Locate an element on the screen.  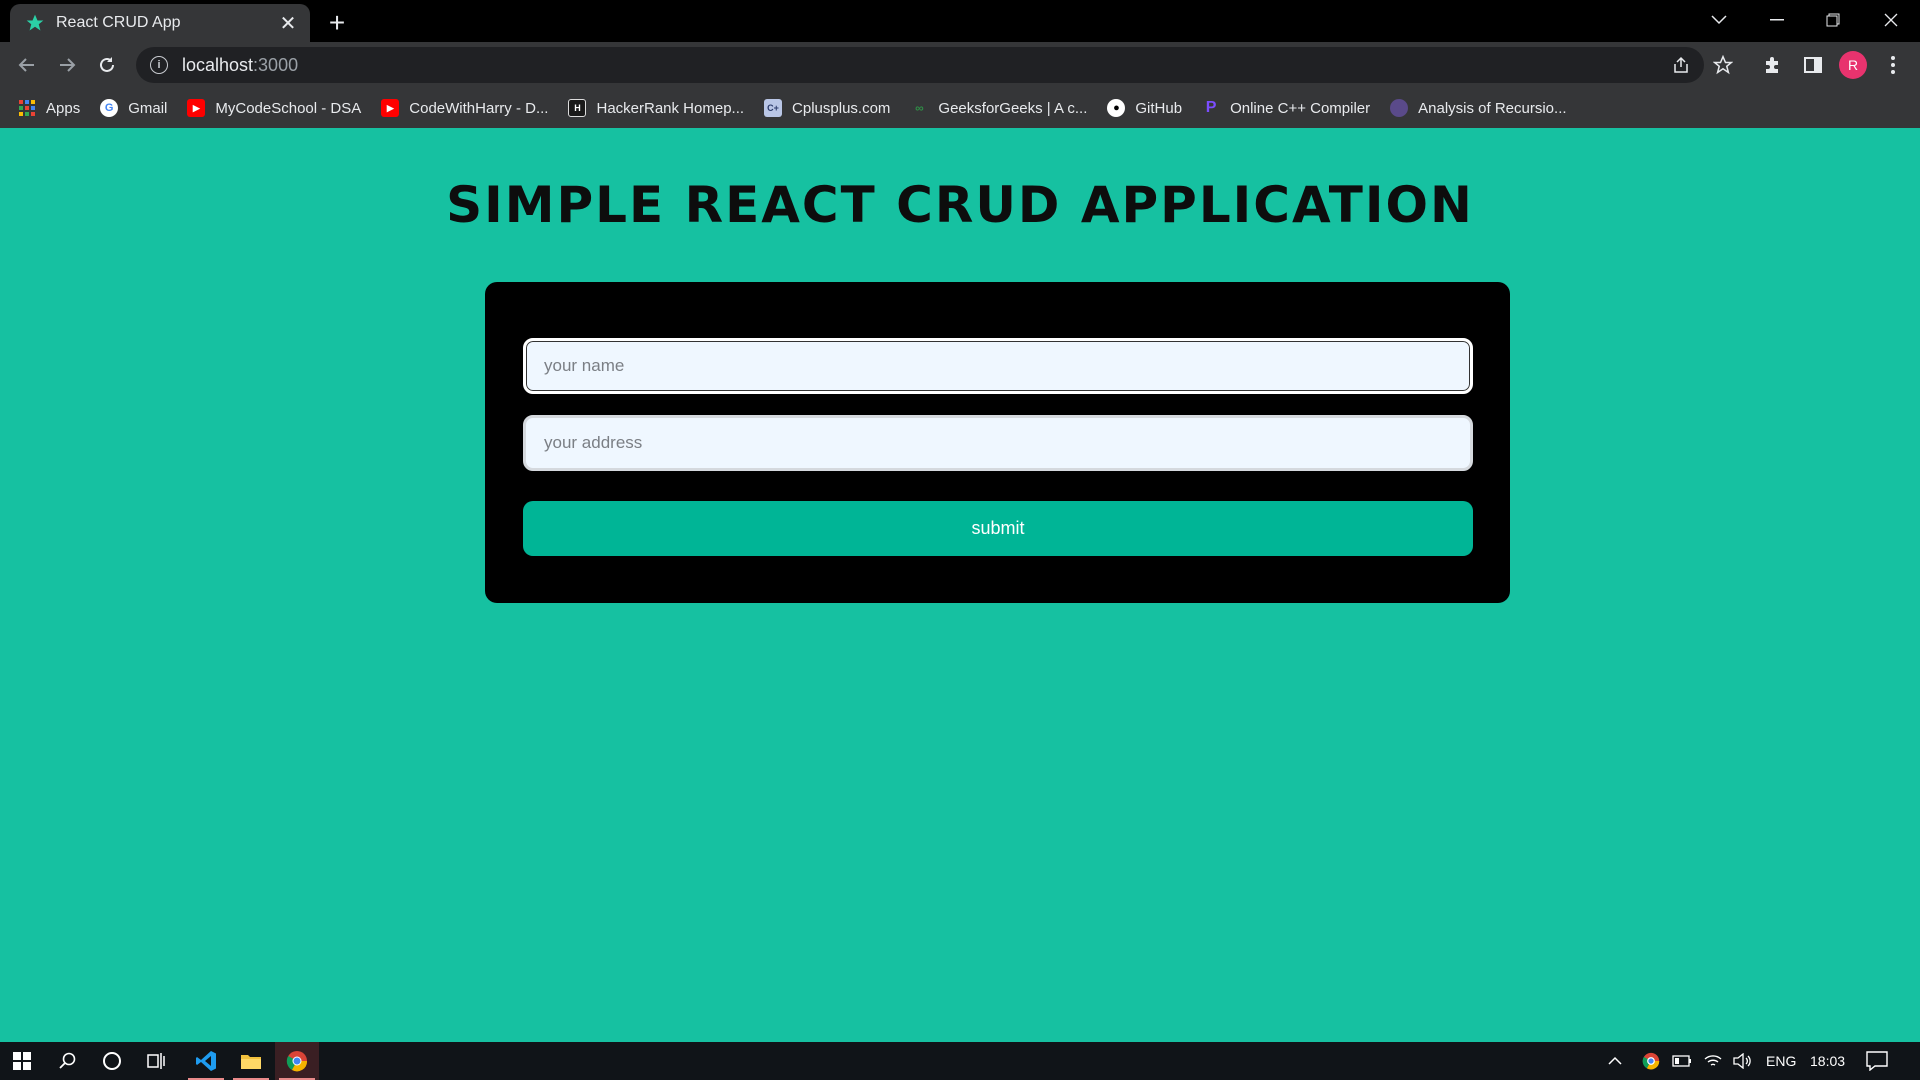
submit-button: submit is located at coordinates (998, 528).